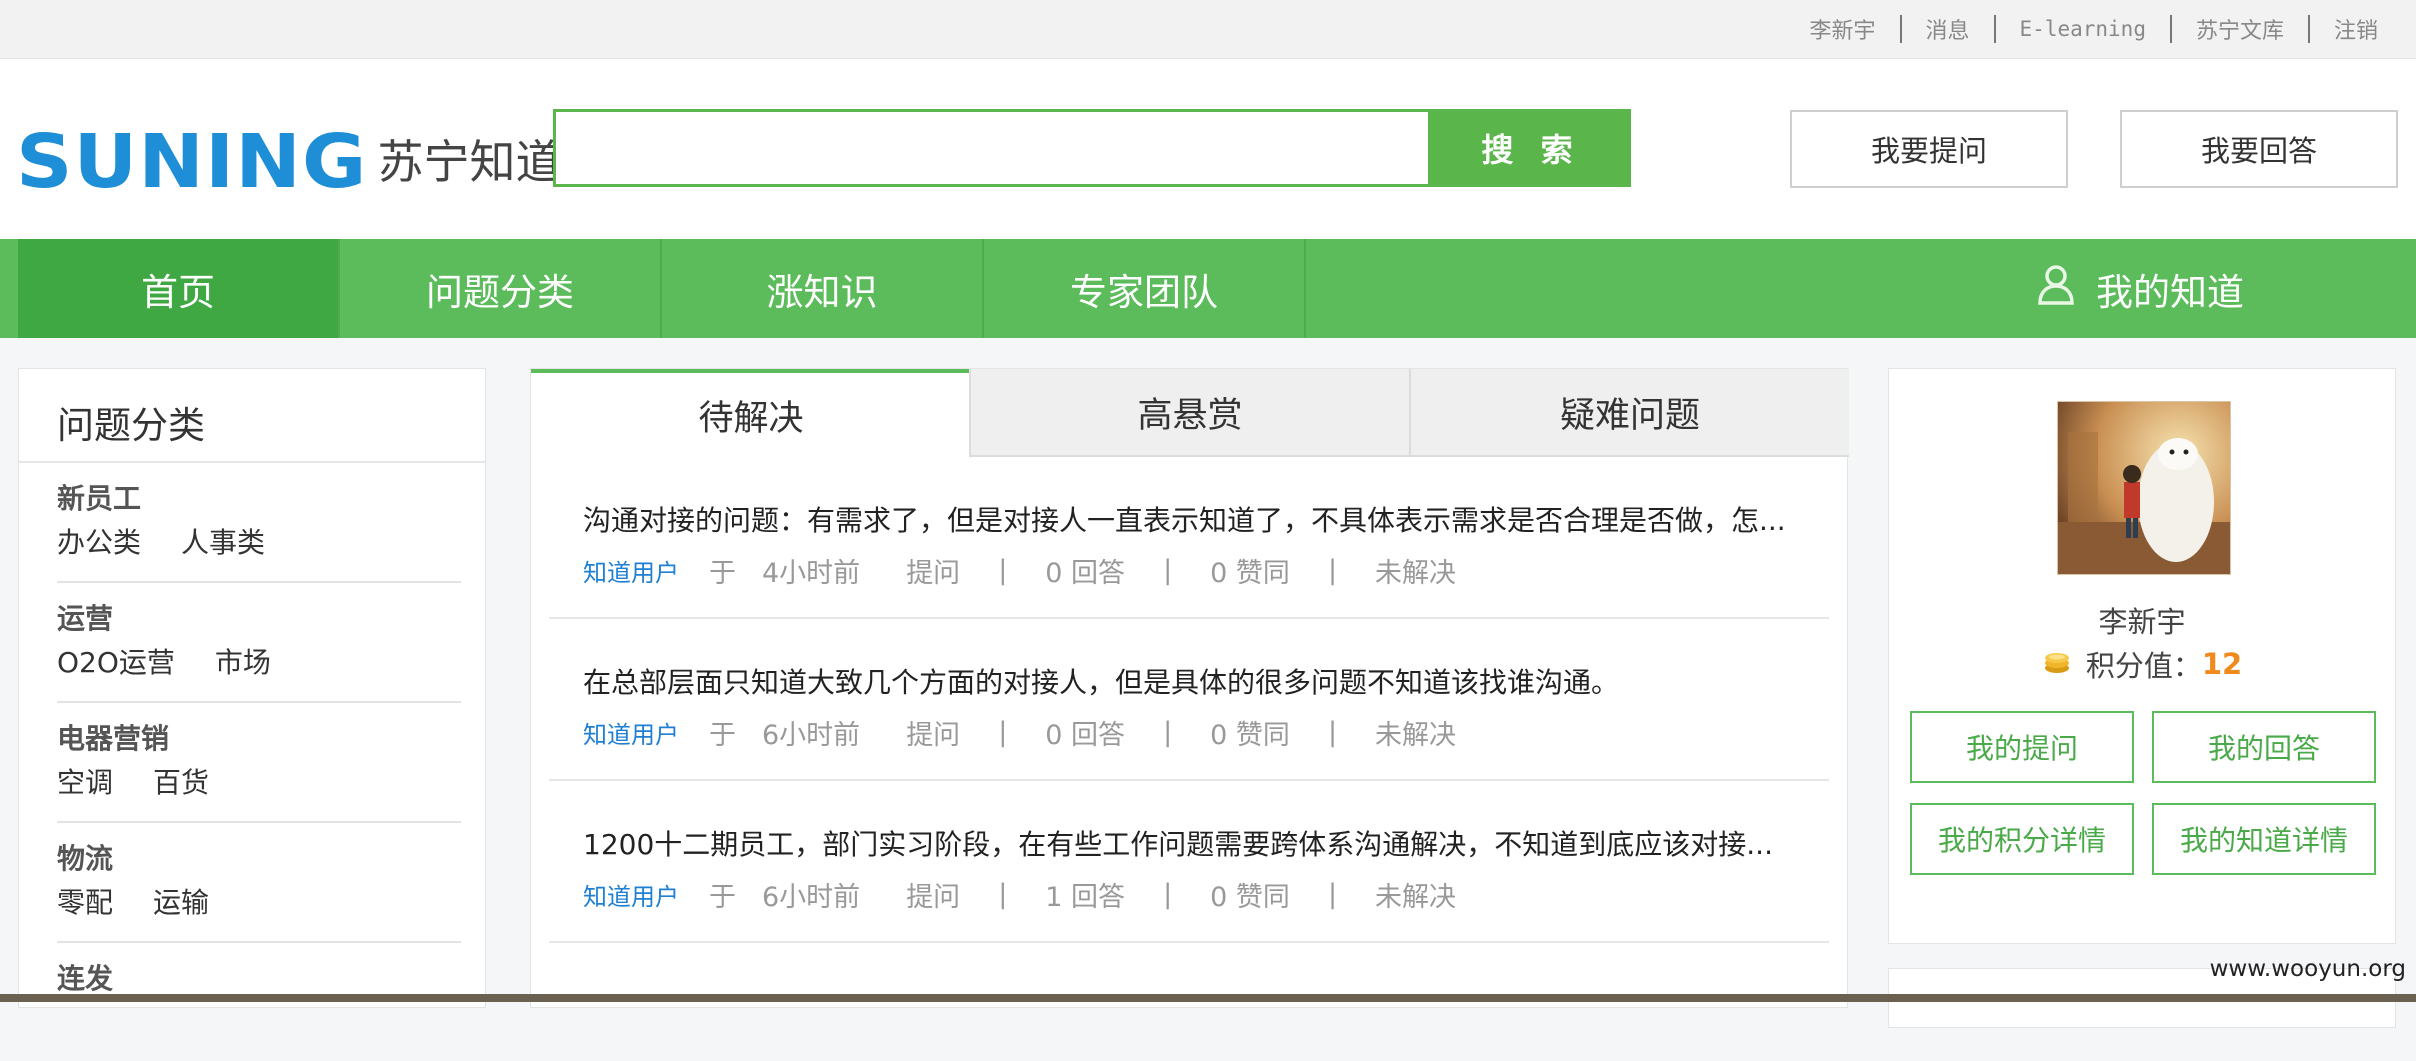 This screenshot has width=2416, height=1061. I want to click on top-link-logout: 注销, so click(2356, 29).